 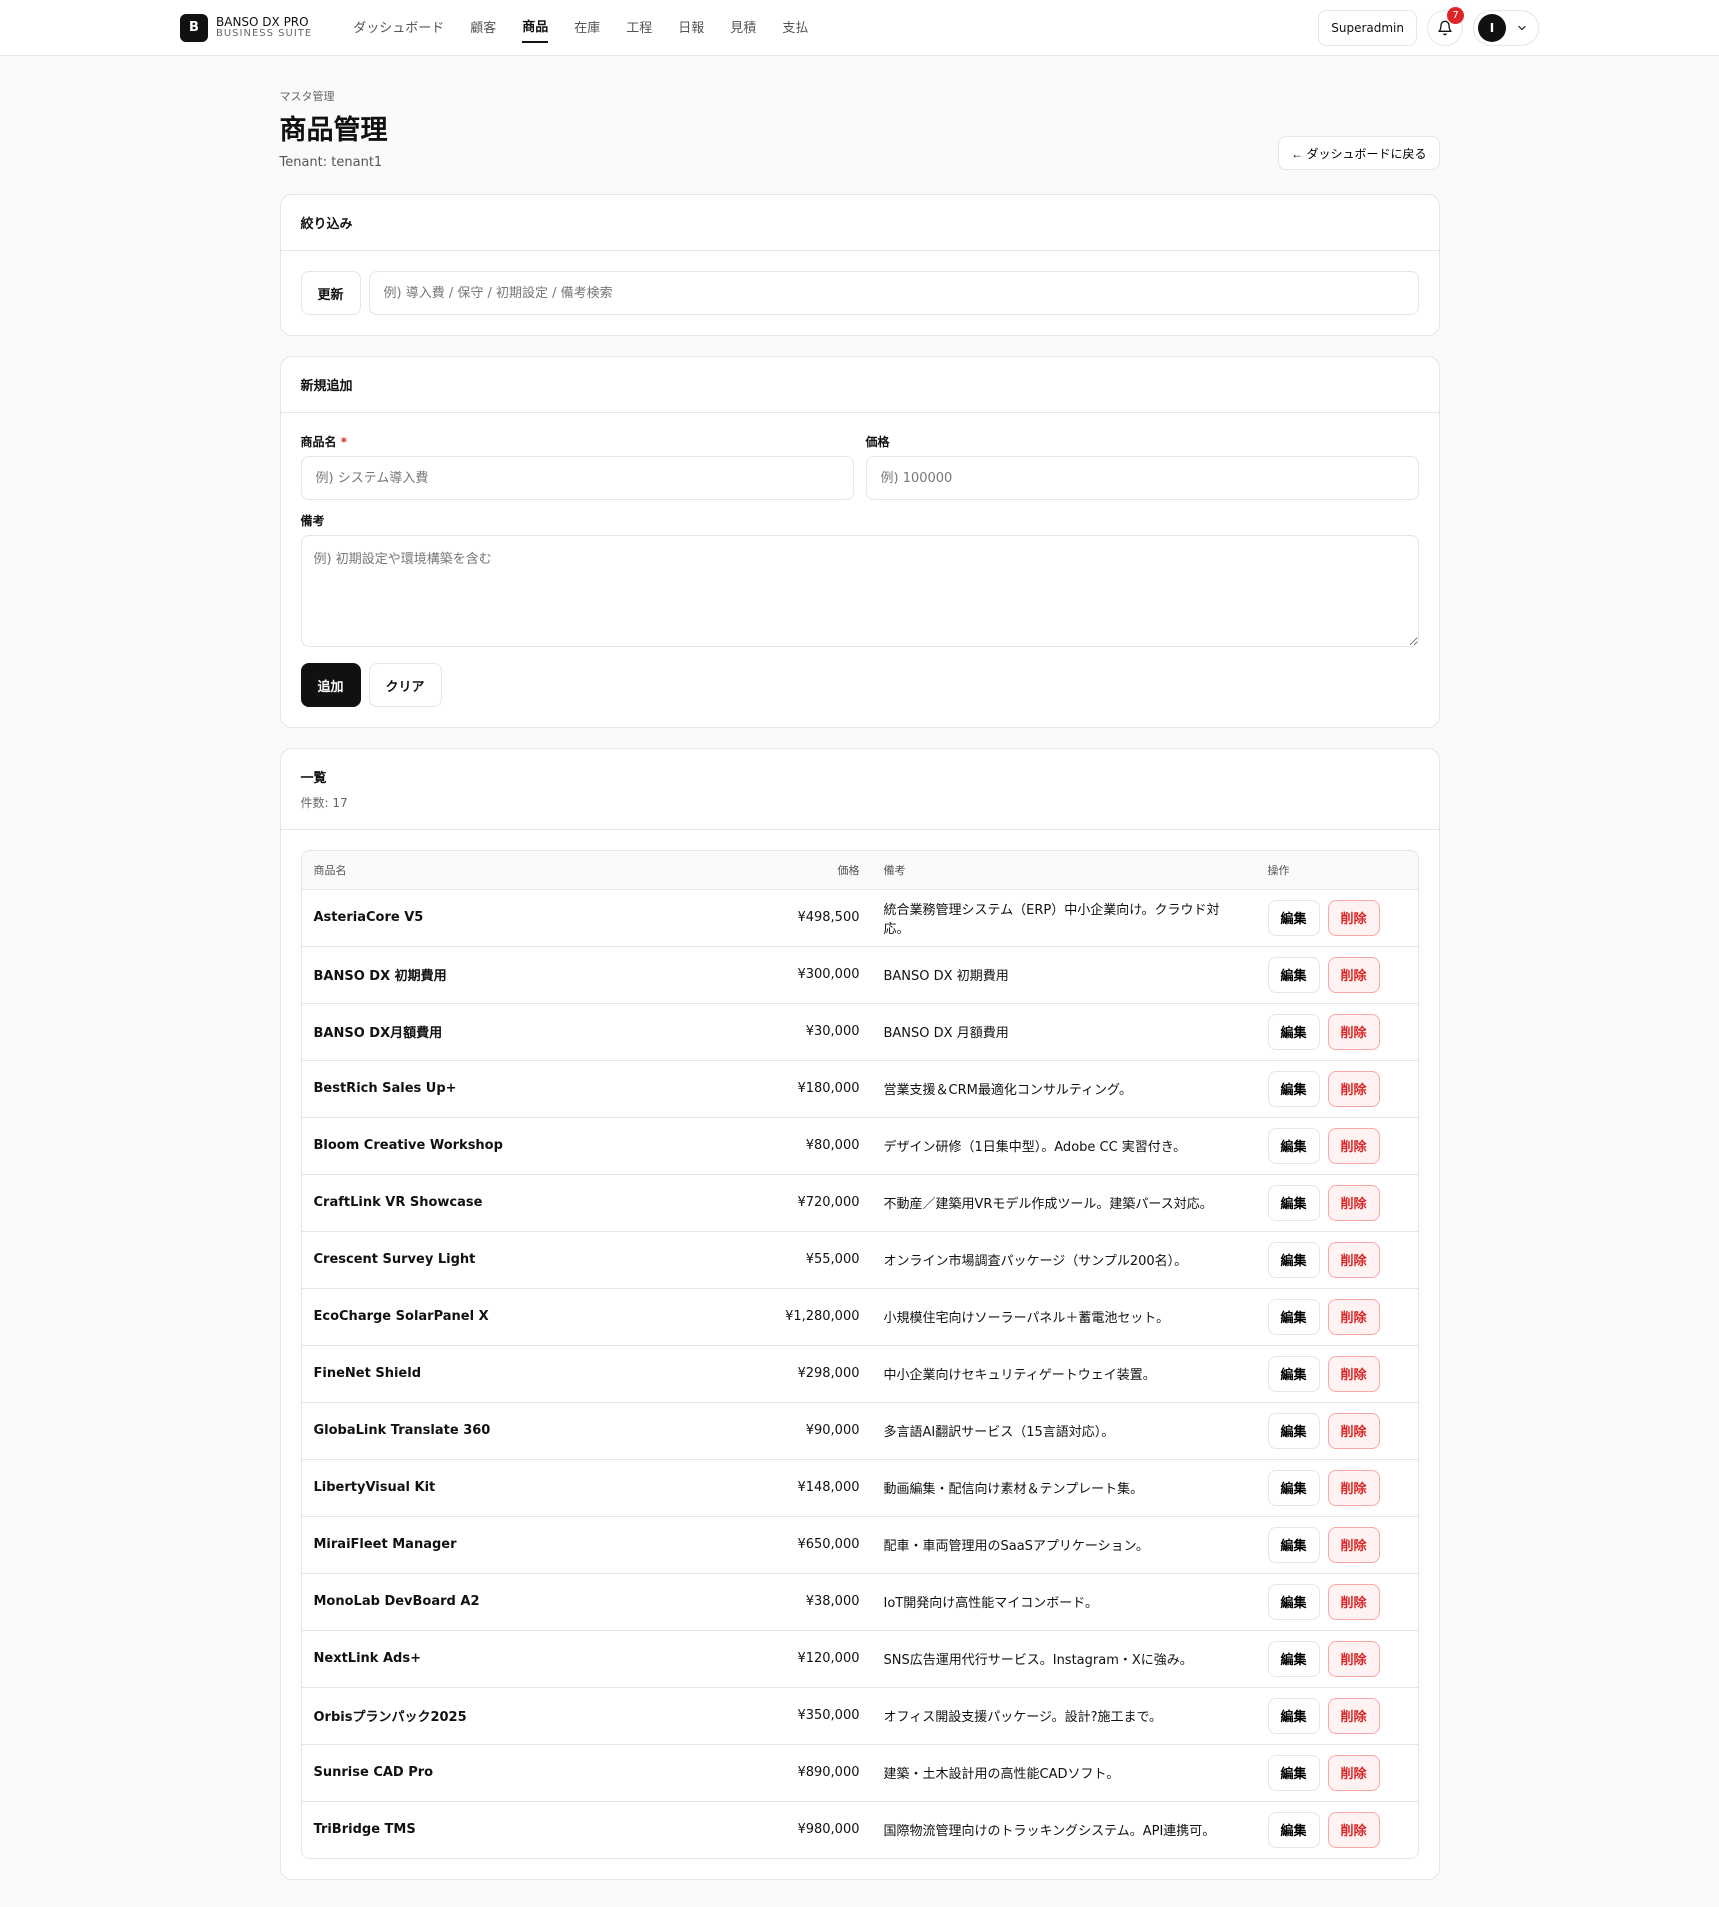 What do you see at coordinates (1522, 27) in the screenshot?
I see `chevron-down-icon` at bounding box center [1522, 27].